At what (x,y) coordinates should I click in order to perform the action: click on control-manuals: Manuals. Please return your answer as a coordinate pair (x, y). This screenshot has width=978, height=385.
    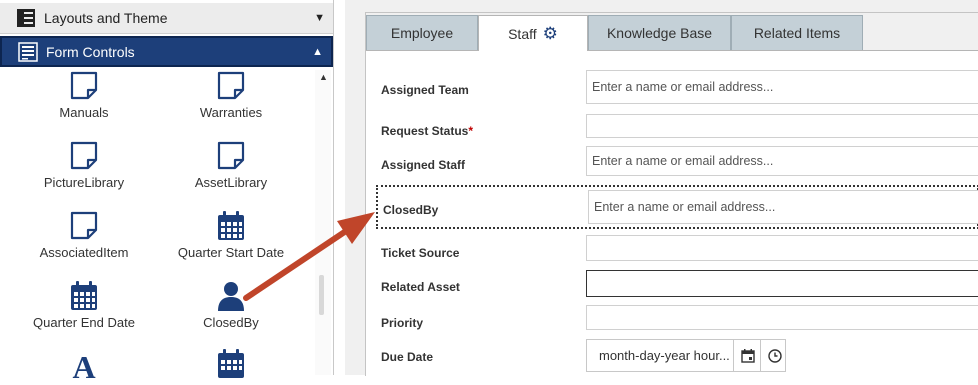
    Looking at the image, I should click on (84, 95).